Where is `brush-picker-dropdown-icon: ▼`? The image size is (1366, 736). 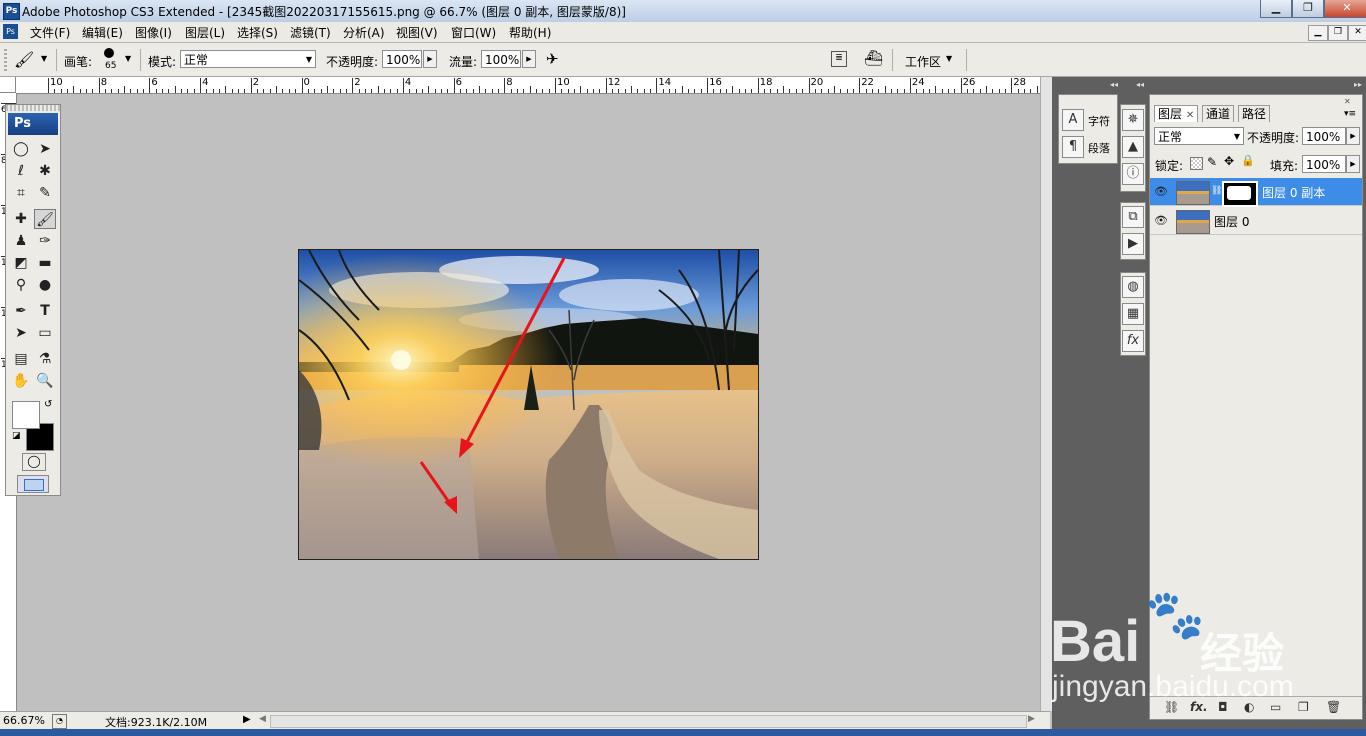
brush-picker-dropdown-icon: ▼ is located at coordinates (128, 58).